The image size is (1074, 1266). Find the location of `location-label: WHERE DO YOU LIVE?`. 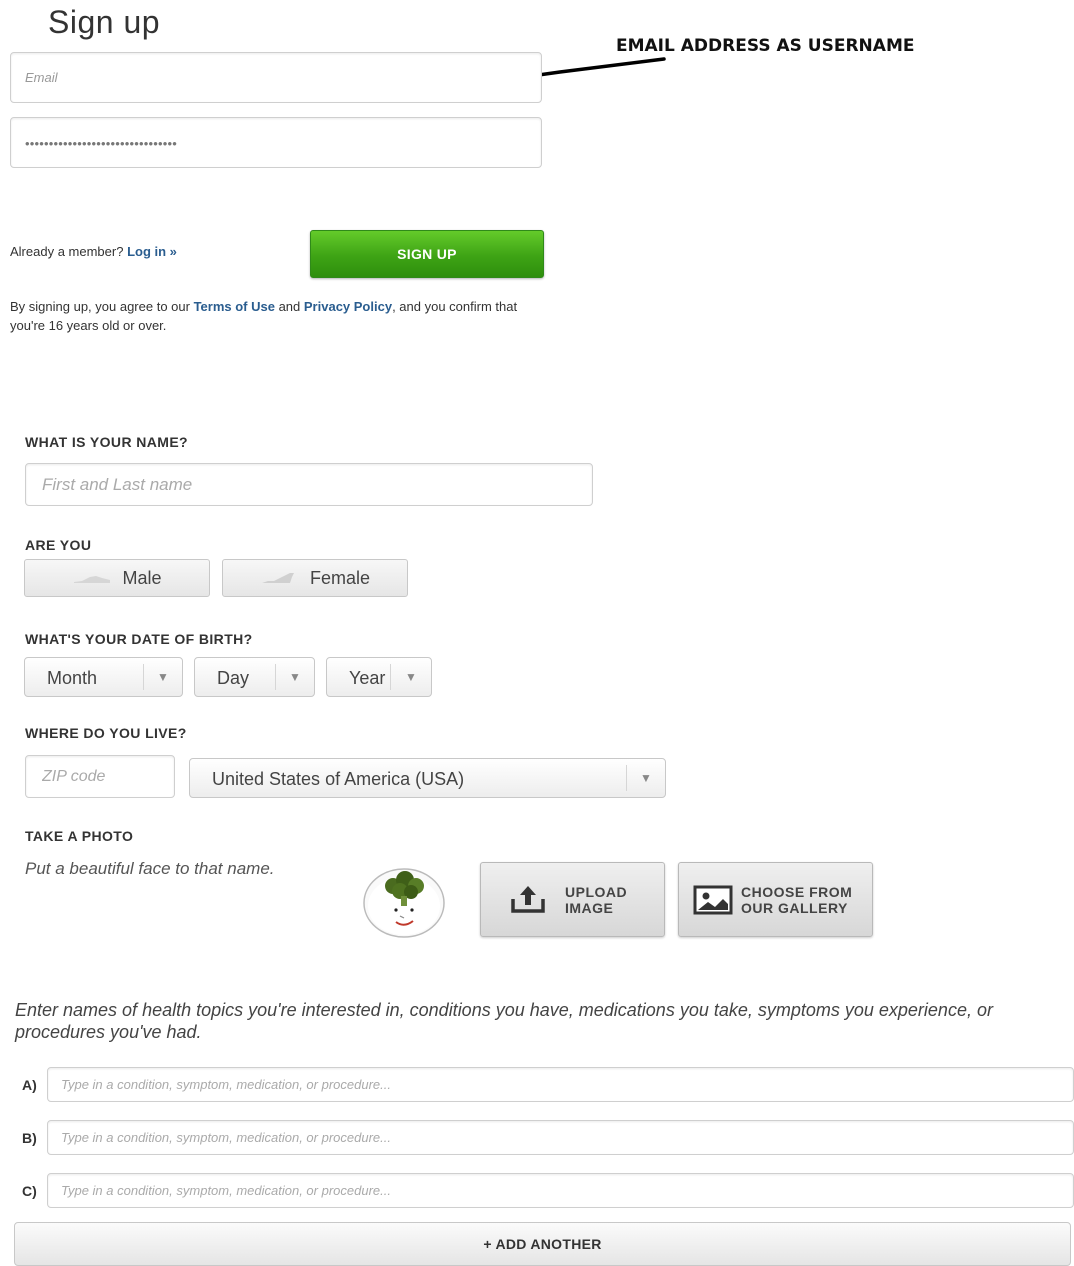

location-label: WHERE DO YOU LIVE? is located at coordinates (106, 733).